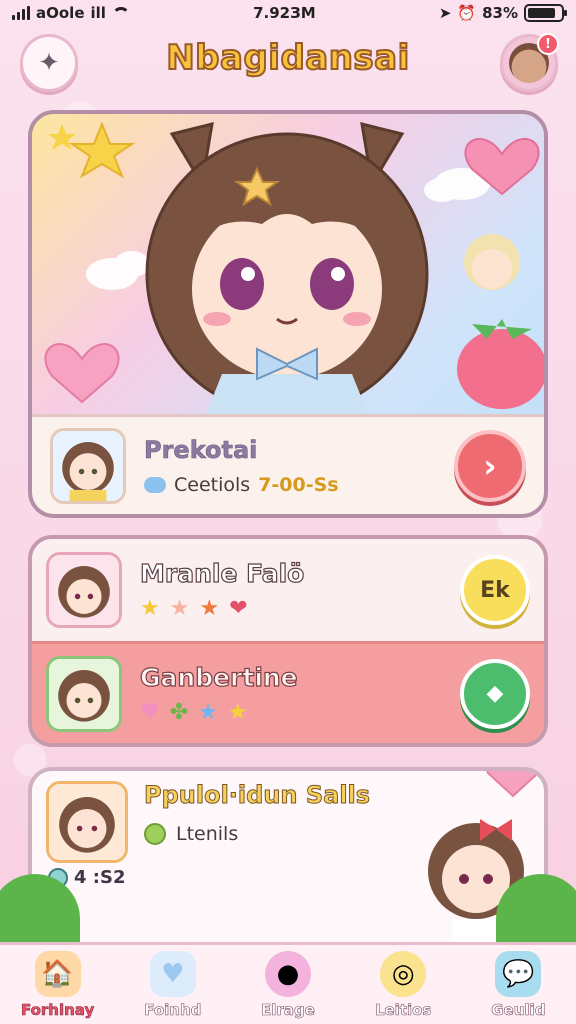 The height and width of the screenshot is (1024, 576). What do you see at coordinates (98, 13) in the screenshot?
I see `signal-text: ill` at bounding box center [98, 13].